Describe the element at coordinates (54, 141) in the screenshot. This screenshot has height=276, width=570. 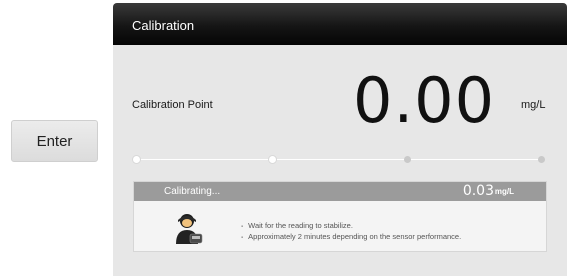
I see `enter-button: Enter` at that location.